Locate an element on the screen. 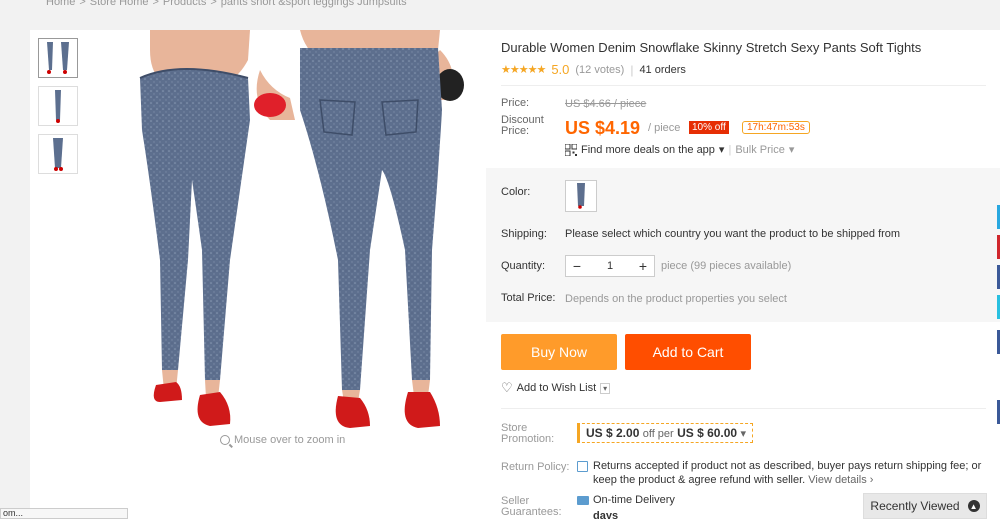 The width and height of the screenshot is (1000, 519). wishlist-row: ♡ Add to Wish List ▾ is located at coordinates (556, 388).